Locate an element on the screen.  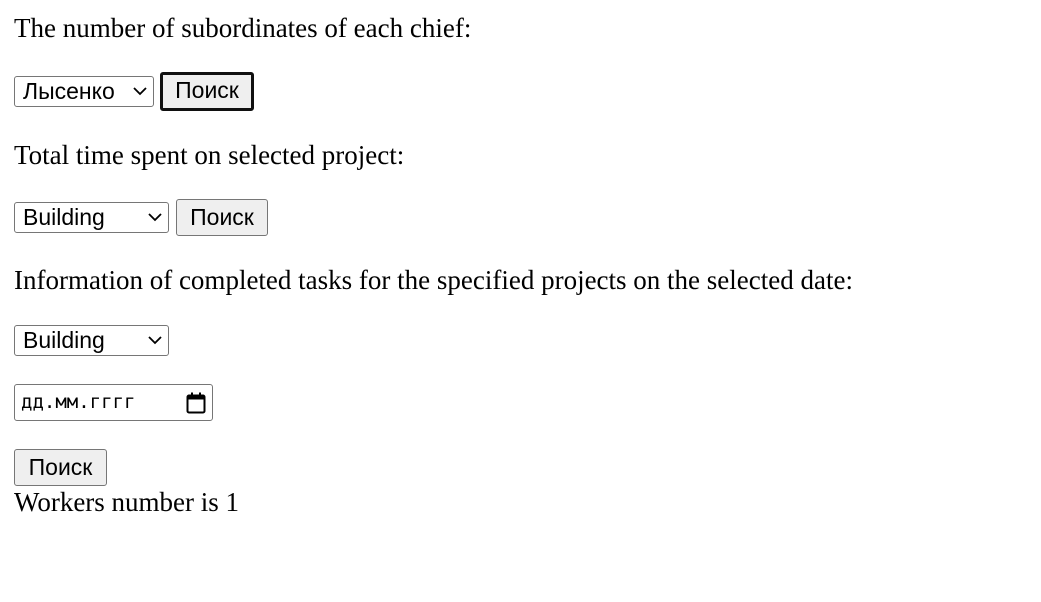
date-input-placeholder: дд.мм.гггг is located at coordinates (78, 402).